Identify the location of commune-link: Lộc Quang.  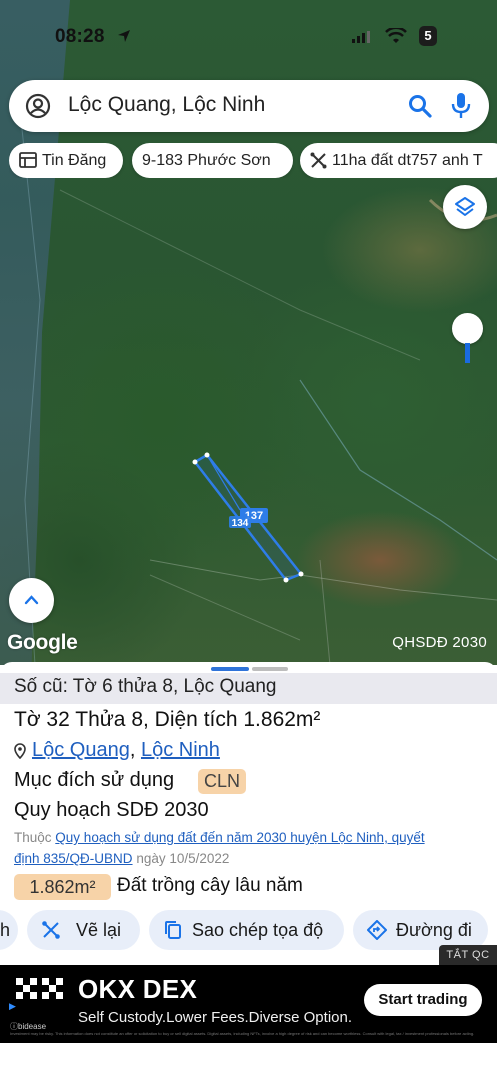
(81, 750).